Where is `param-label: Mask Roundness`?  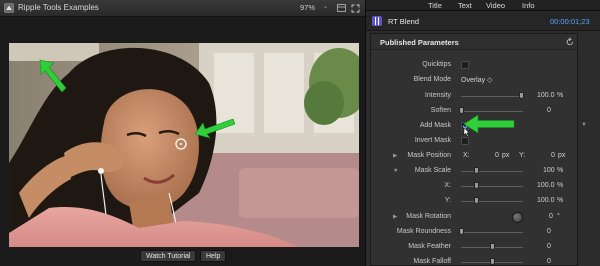 param-label: Mask Roundness is located at coordinates (423, 231).